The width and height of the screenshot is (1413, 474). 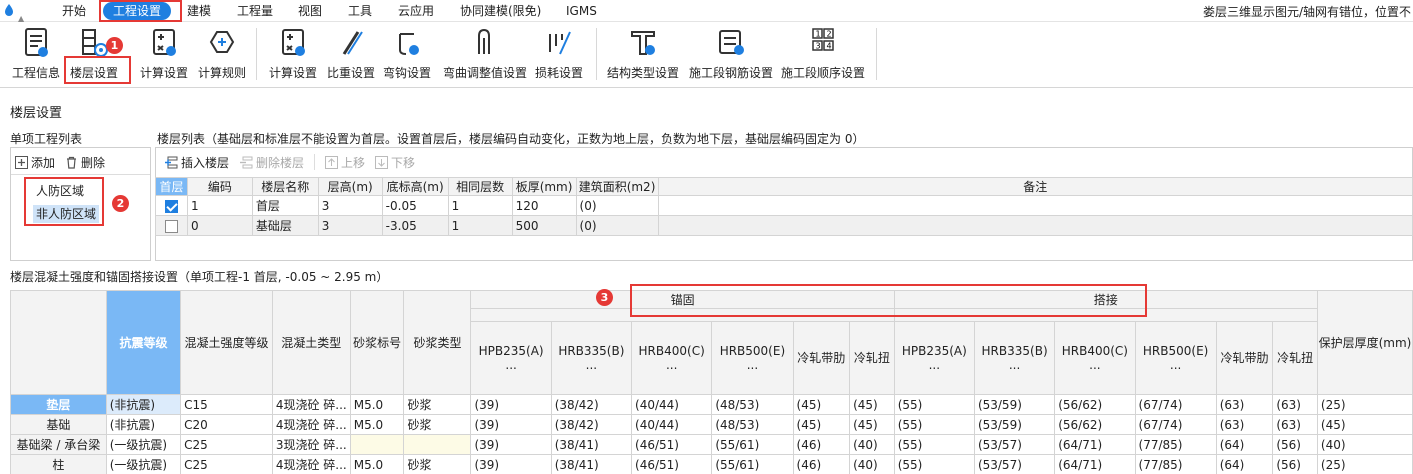 I want to click on ribbon-calc-settings-button: 计算设置, so click(x=164, y=54).